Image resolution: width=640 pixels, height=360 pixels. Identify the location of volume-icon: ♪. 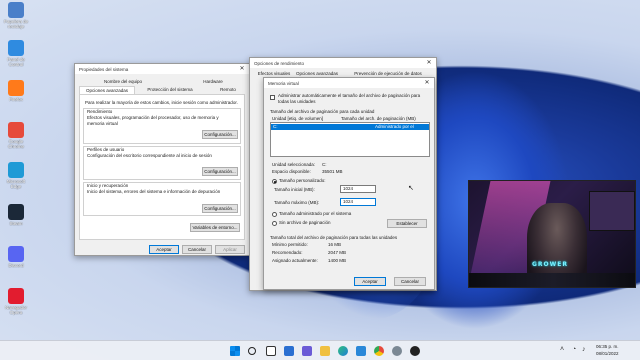
(584, 349).